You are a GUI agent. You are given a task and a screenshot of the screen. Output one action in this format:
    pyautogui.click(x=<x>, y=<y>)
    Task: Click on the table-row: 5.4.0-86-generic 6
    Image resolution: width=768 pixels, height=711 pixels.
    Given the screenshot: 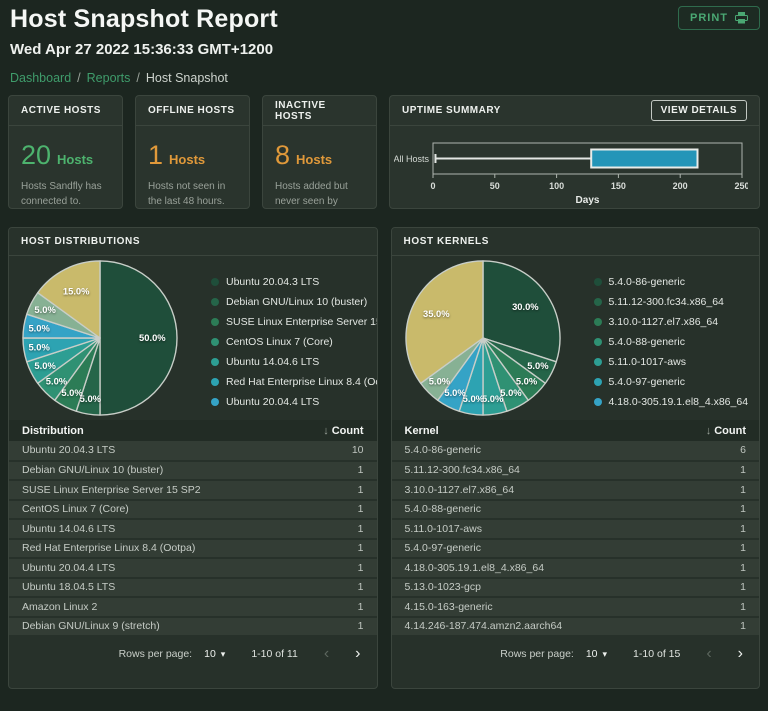 What is the action you would take?
    pyautogui.click(x=575, y=451)
    